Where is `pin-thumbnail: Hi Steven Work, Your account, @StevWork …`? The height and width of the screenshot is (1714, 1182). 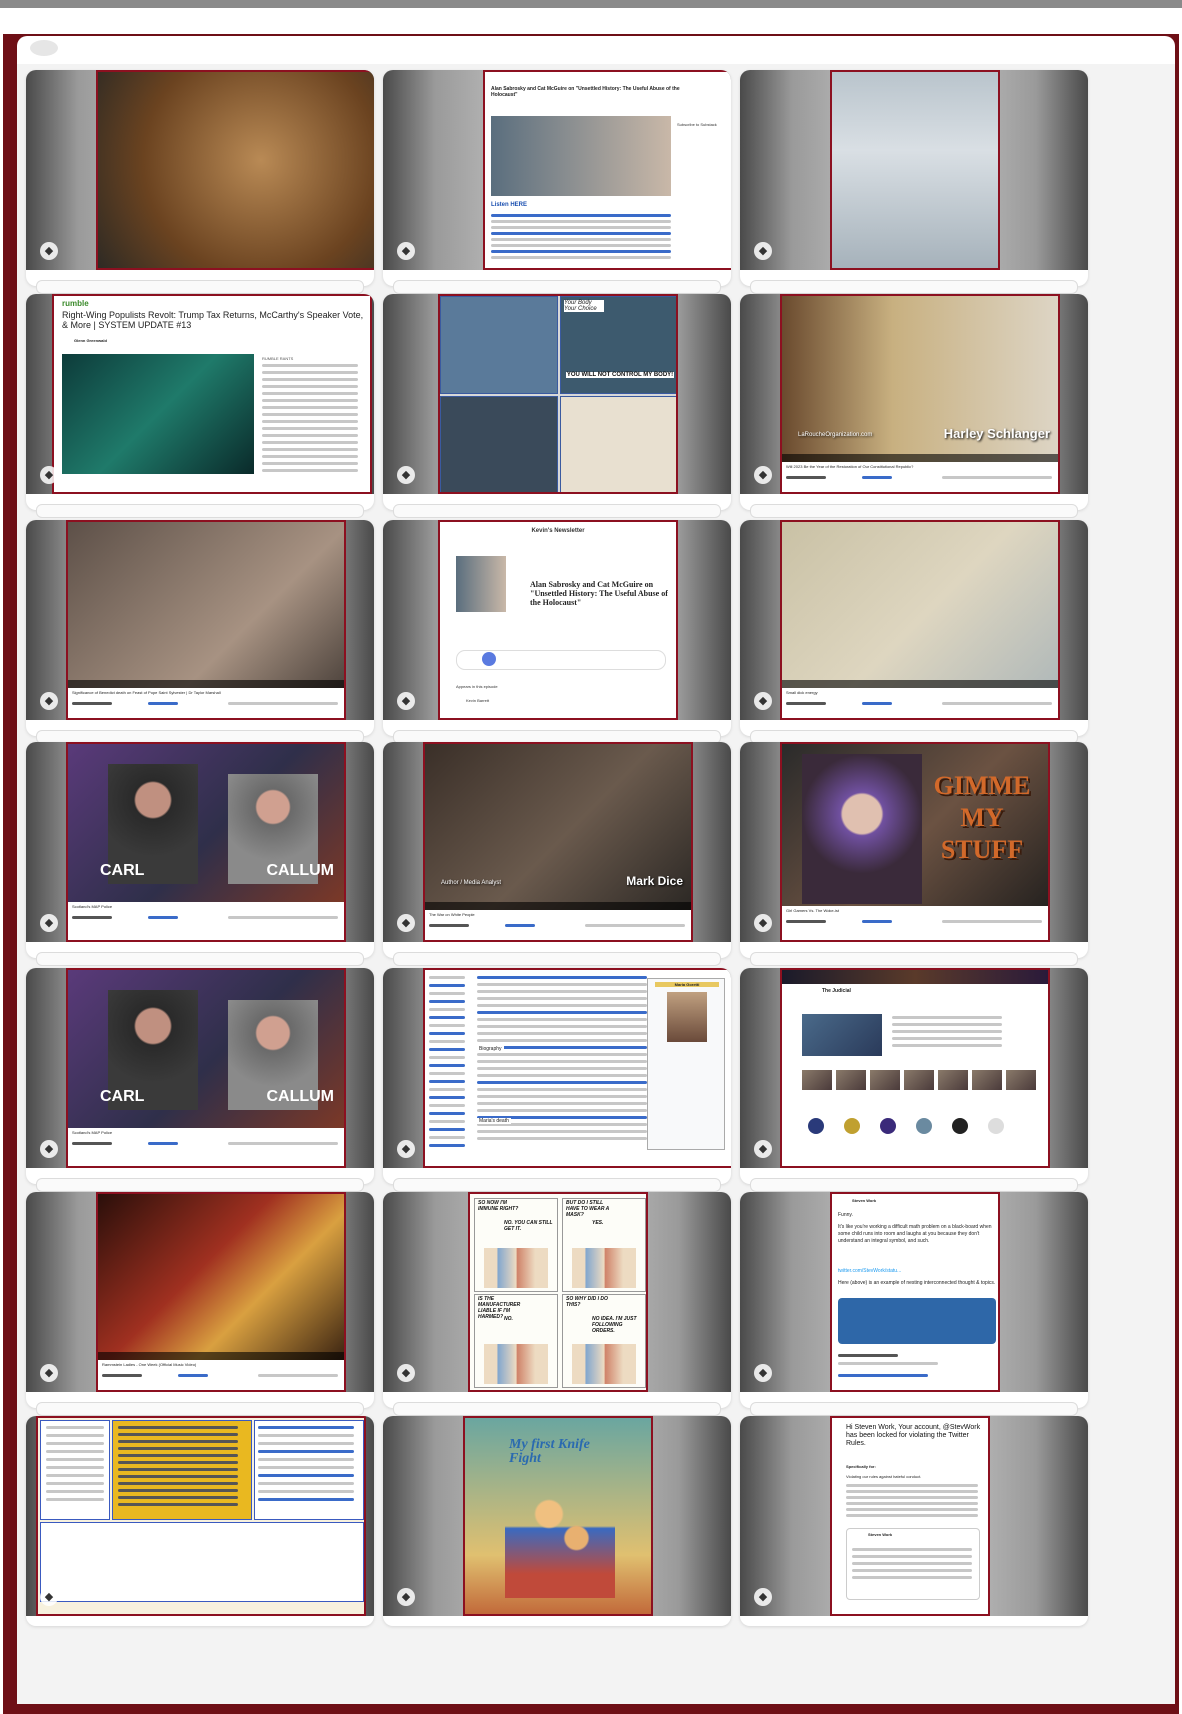
pin-thumbnail: Hi Steven Work, Your account, @StevWork … is located at coordinates (914, 1516).